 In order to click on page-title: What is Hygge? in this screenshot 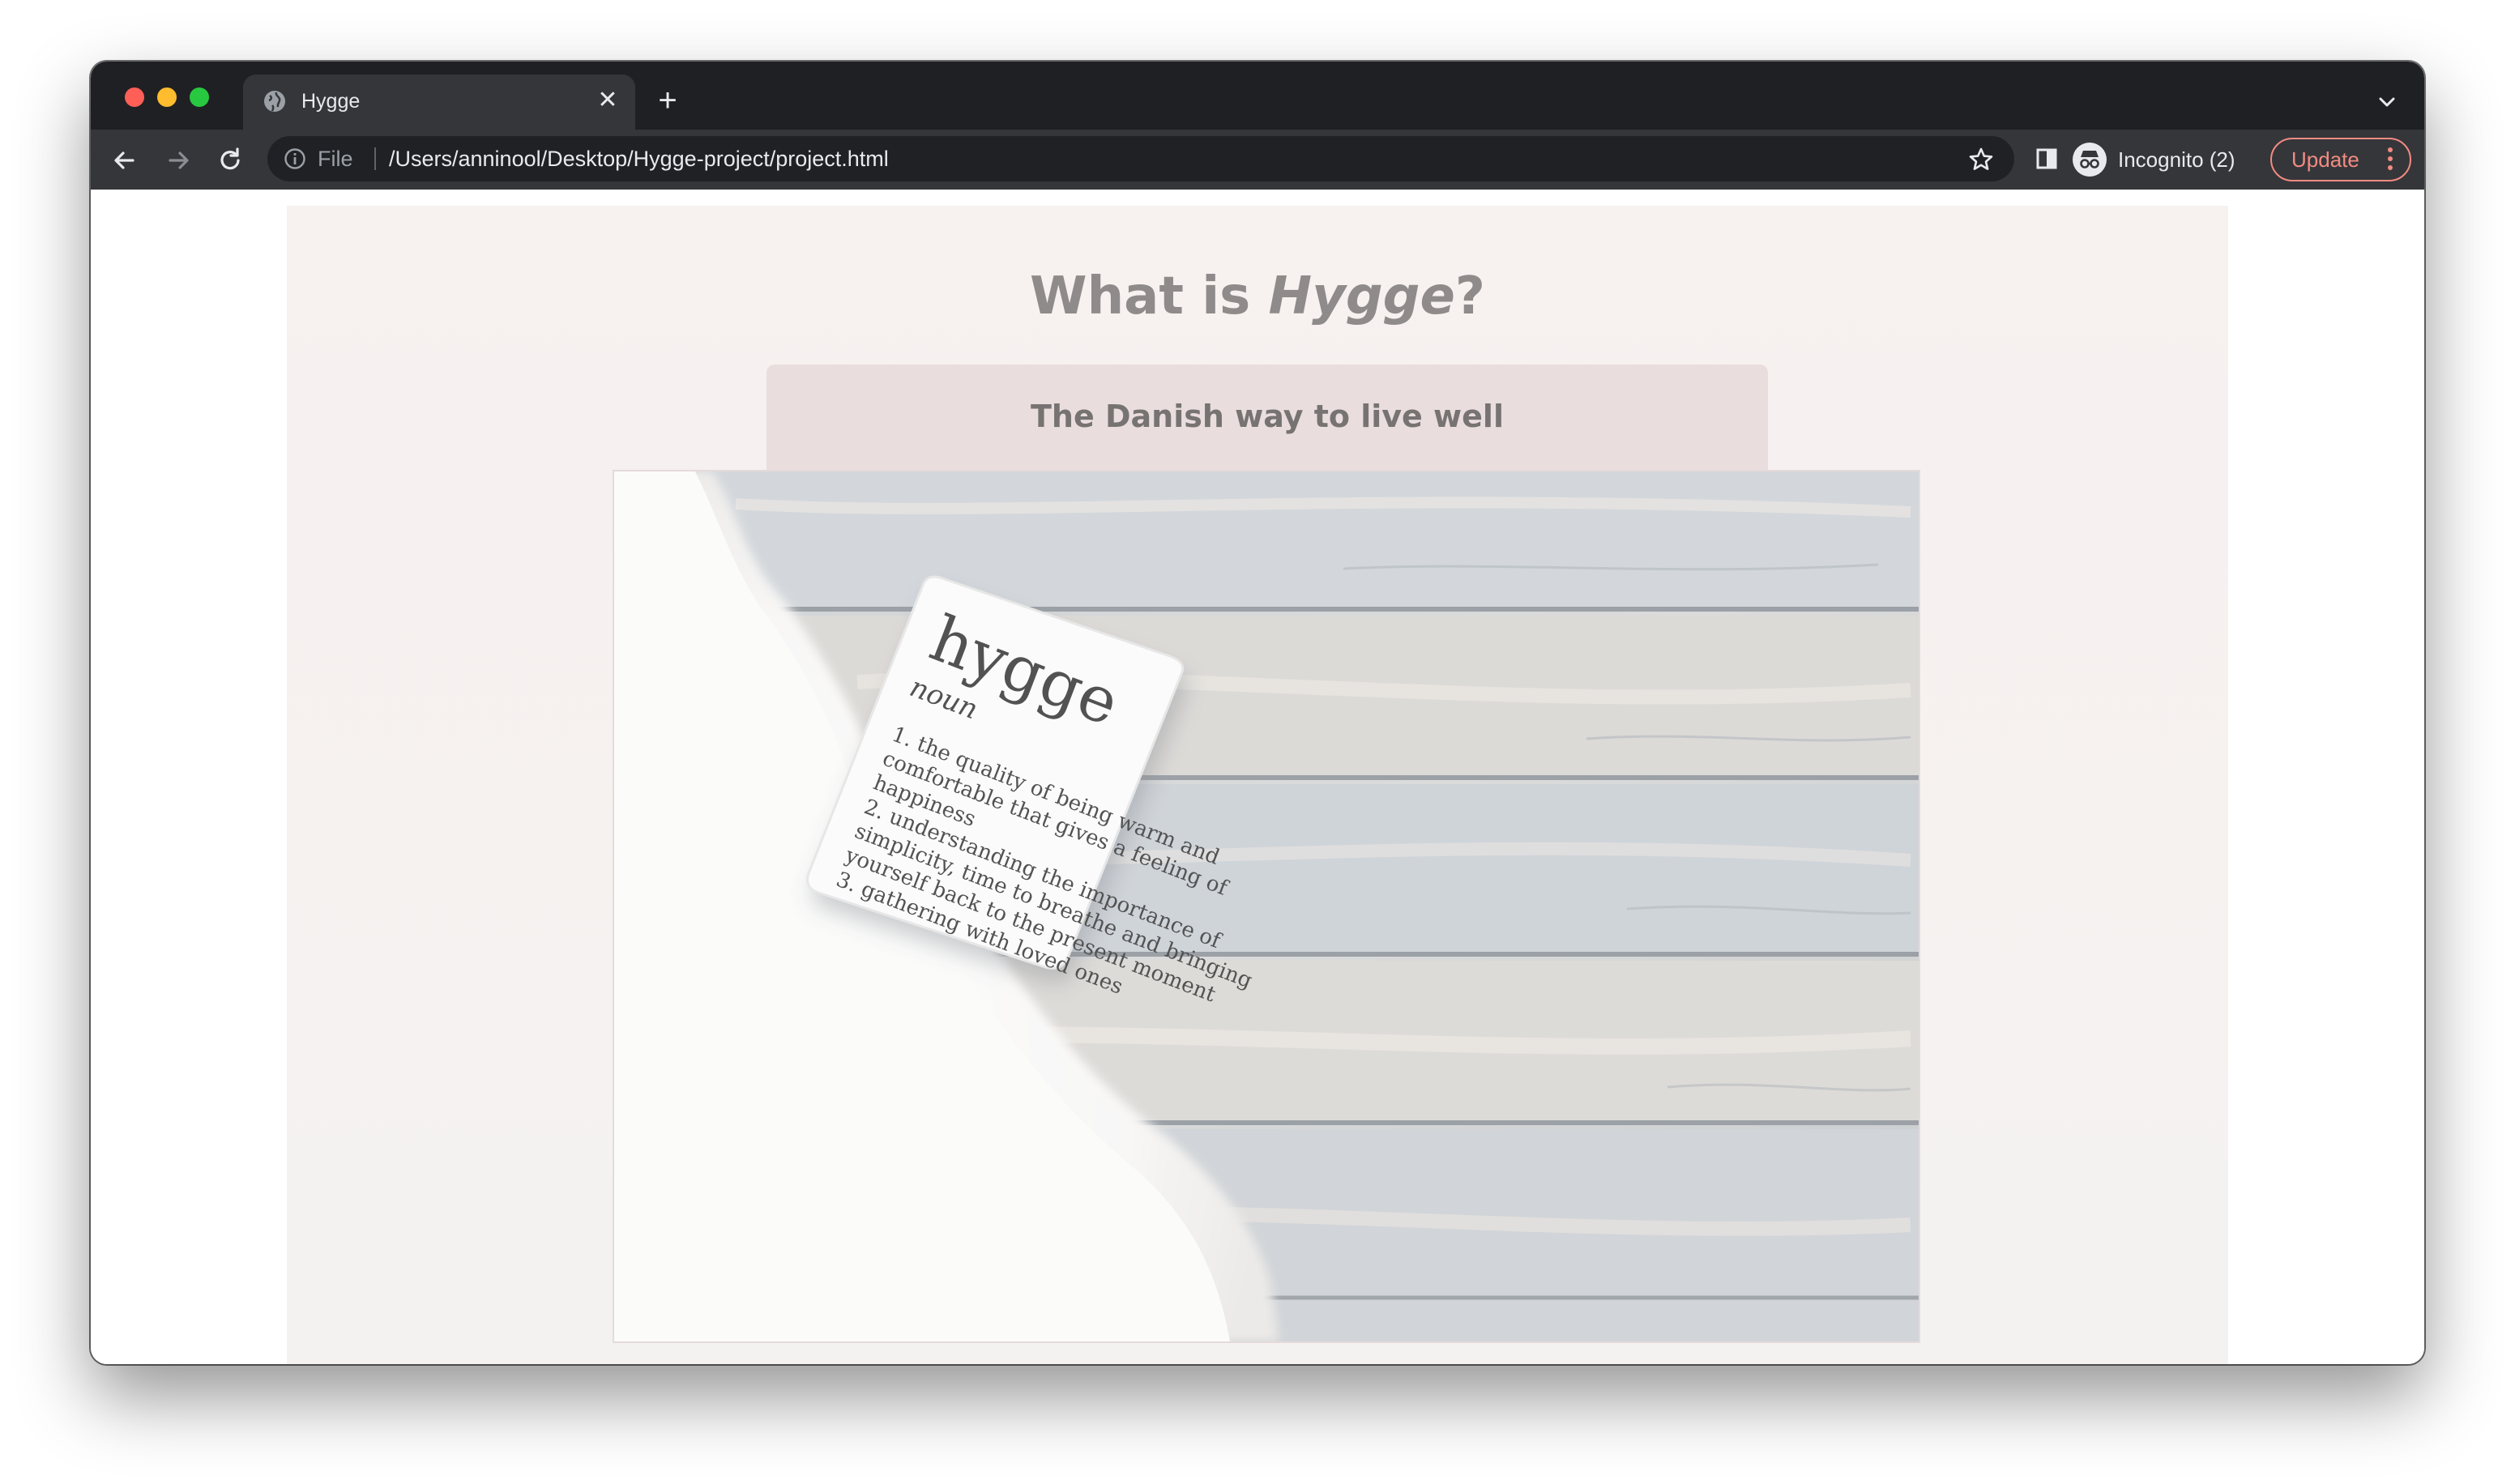, I will do `click(1257, 296)`.